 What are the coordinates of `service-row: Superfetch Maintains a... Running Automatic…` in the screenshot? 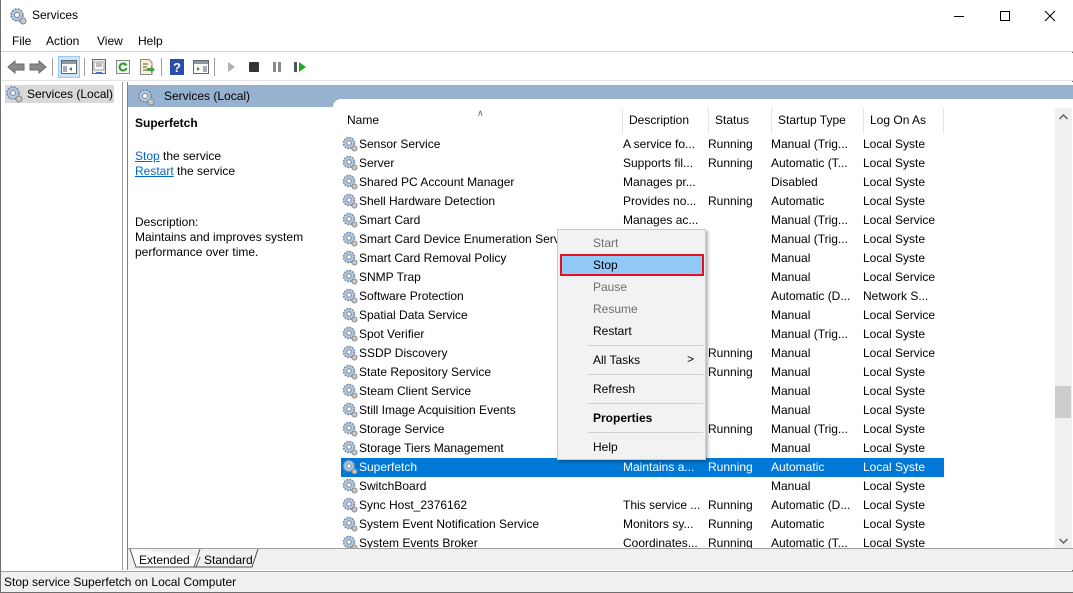 It's located at (642, 467).